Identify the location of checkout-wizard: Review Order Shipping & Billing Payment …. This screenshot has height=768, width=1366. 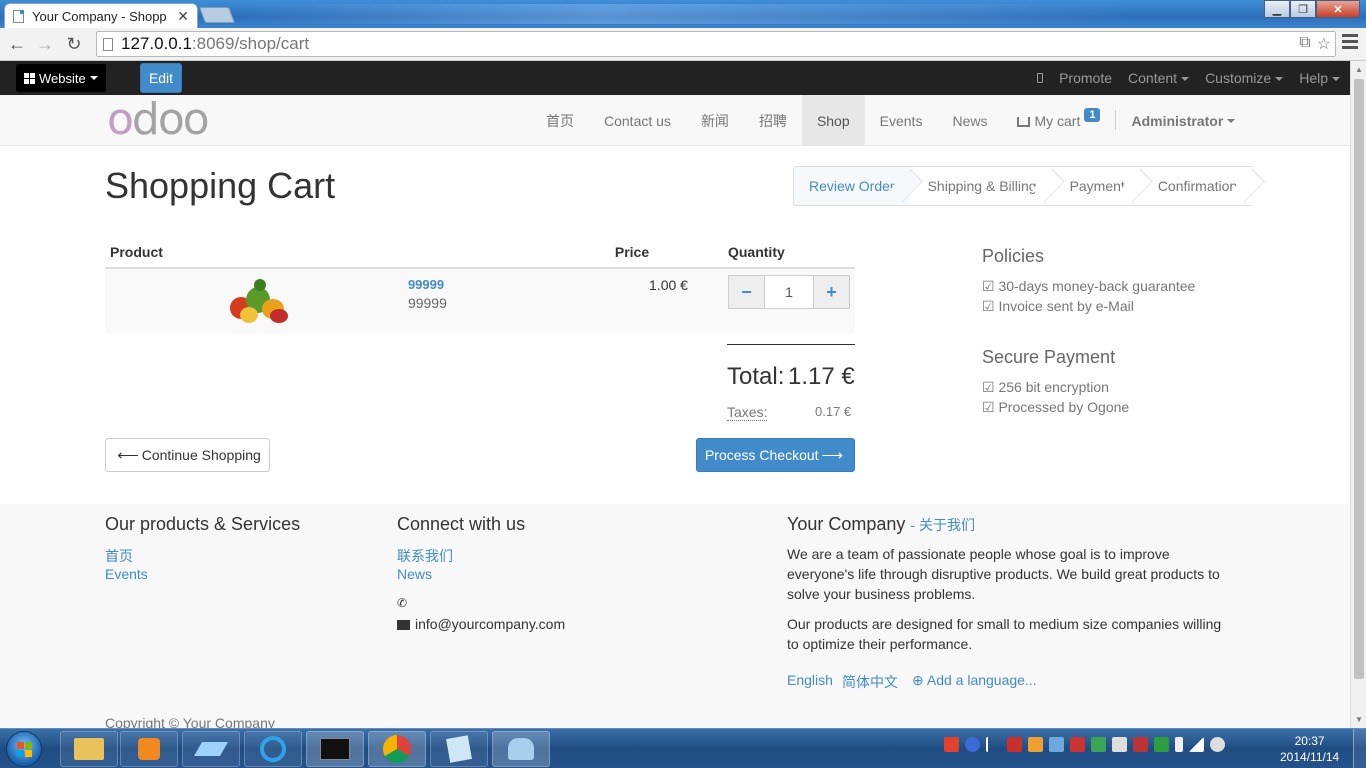
(1029, 186).